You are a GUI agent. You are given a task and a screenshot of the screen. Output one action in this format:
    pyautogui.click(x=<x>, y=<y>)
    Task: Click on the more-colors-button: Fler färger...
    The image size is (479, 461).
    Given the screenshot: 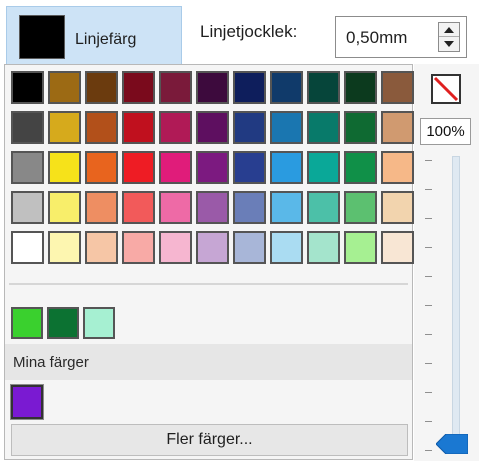 What is the action you would take?
    pyautogui.click(x=209, y=440)
    